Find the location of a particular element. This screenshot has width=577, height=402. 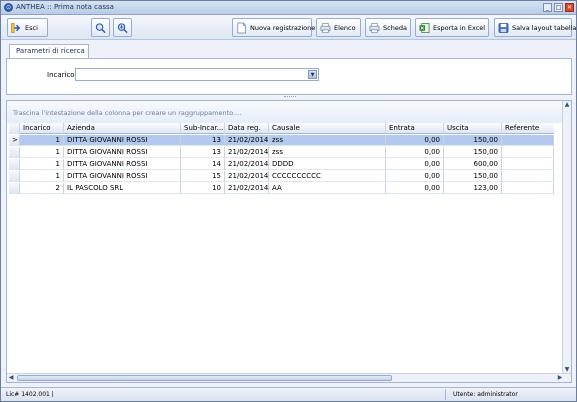

table-row: 2 IL PASCOLO SRL 10 21/02/2014 AA 0,00 123,00 is located at coordinates (281, 188).